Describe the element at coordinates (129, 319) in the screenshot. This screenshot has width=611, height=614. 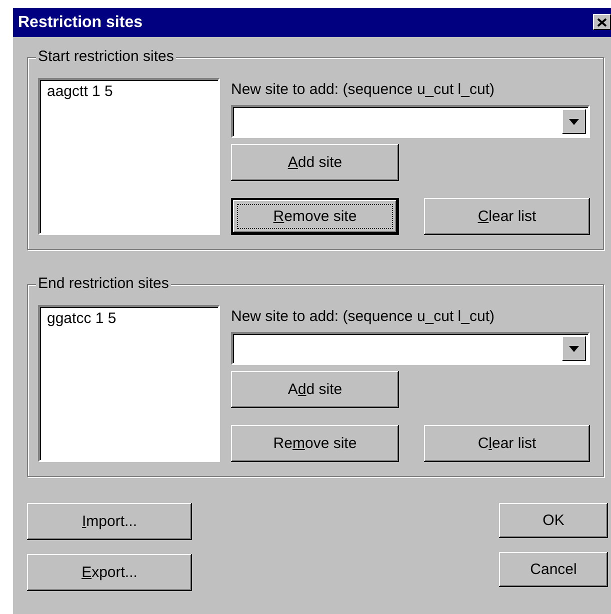
I see `list-item: ggatcc 1 5` at that location.